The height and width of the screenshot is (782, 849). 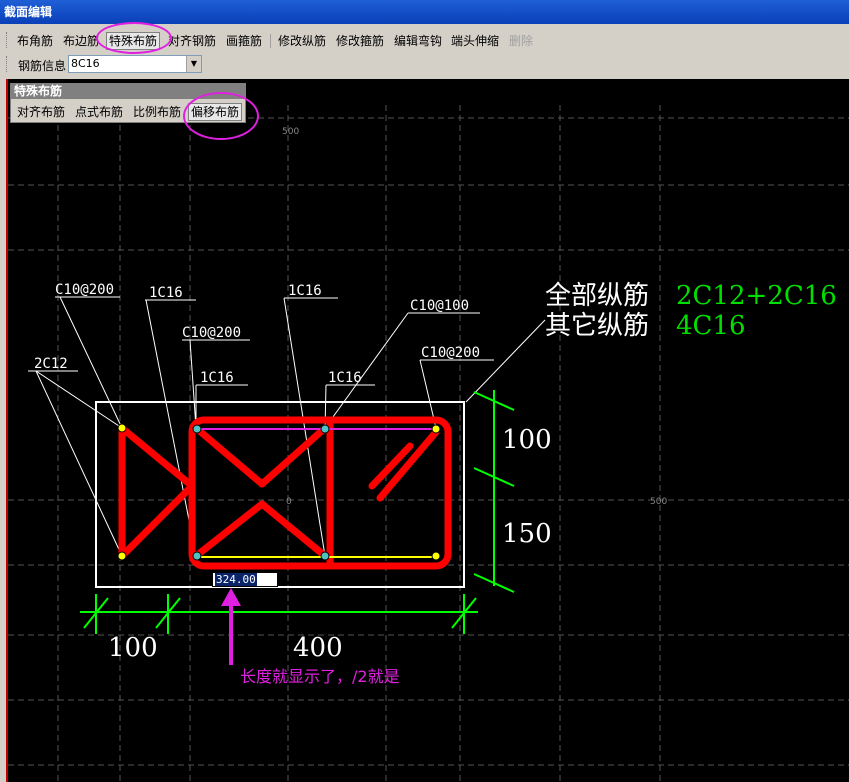 What do you see at coordinates (320, 676) in the screenshot?
I see `note-text: 长度就显示了，/2就是` at bounding box center [320, 676].